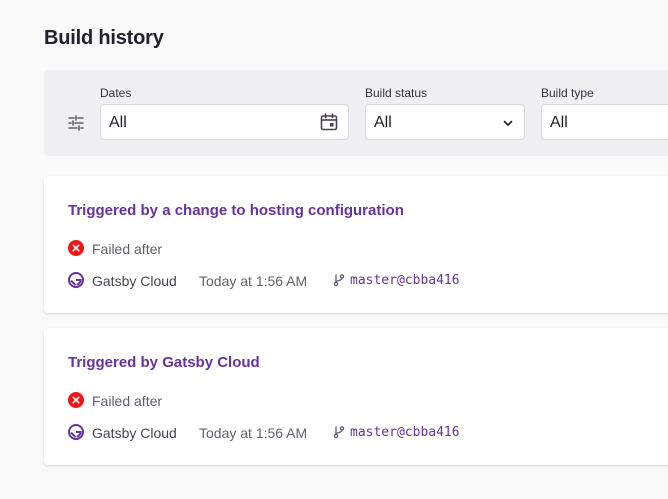 Image resolution: width=668 pixels, height=499 pixels. I want to click on page-title: Build history, so click(104, 38).